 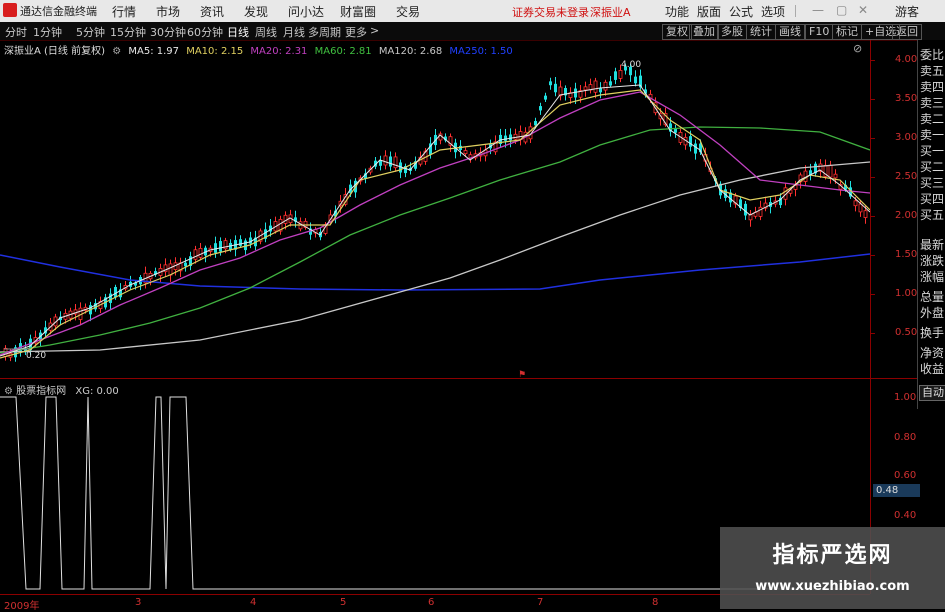 What do you see at coordinates (540, 602) in the screenshot?
I see `x-label: 7` at bounding box center [540, 602].